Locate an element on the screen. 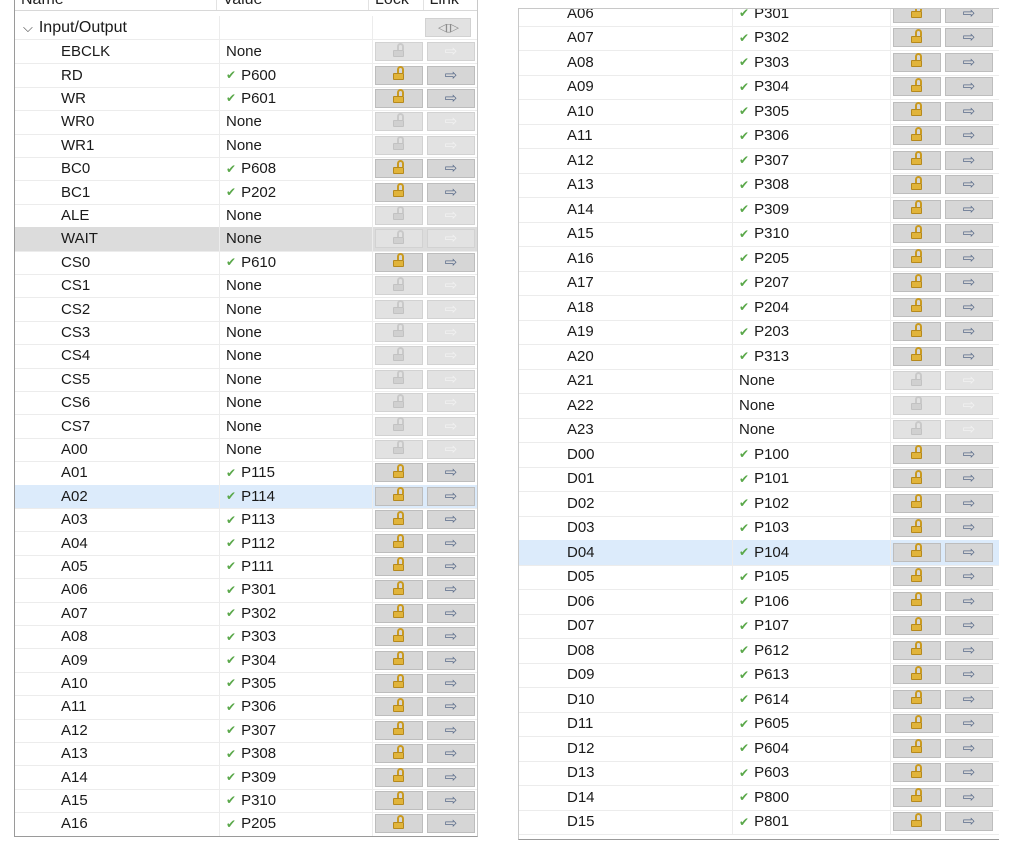 The image size is (1011, 845). table-row: A07 ✔ P302 ⇨ is located at coordinates (759, 38).